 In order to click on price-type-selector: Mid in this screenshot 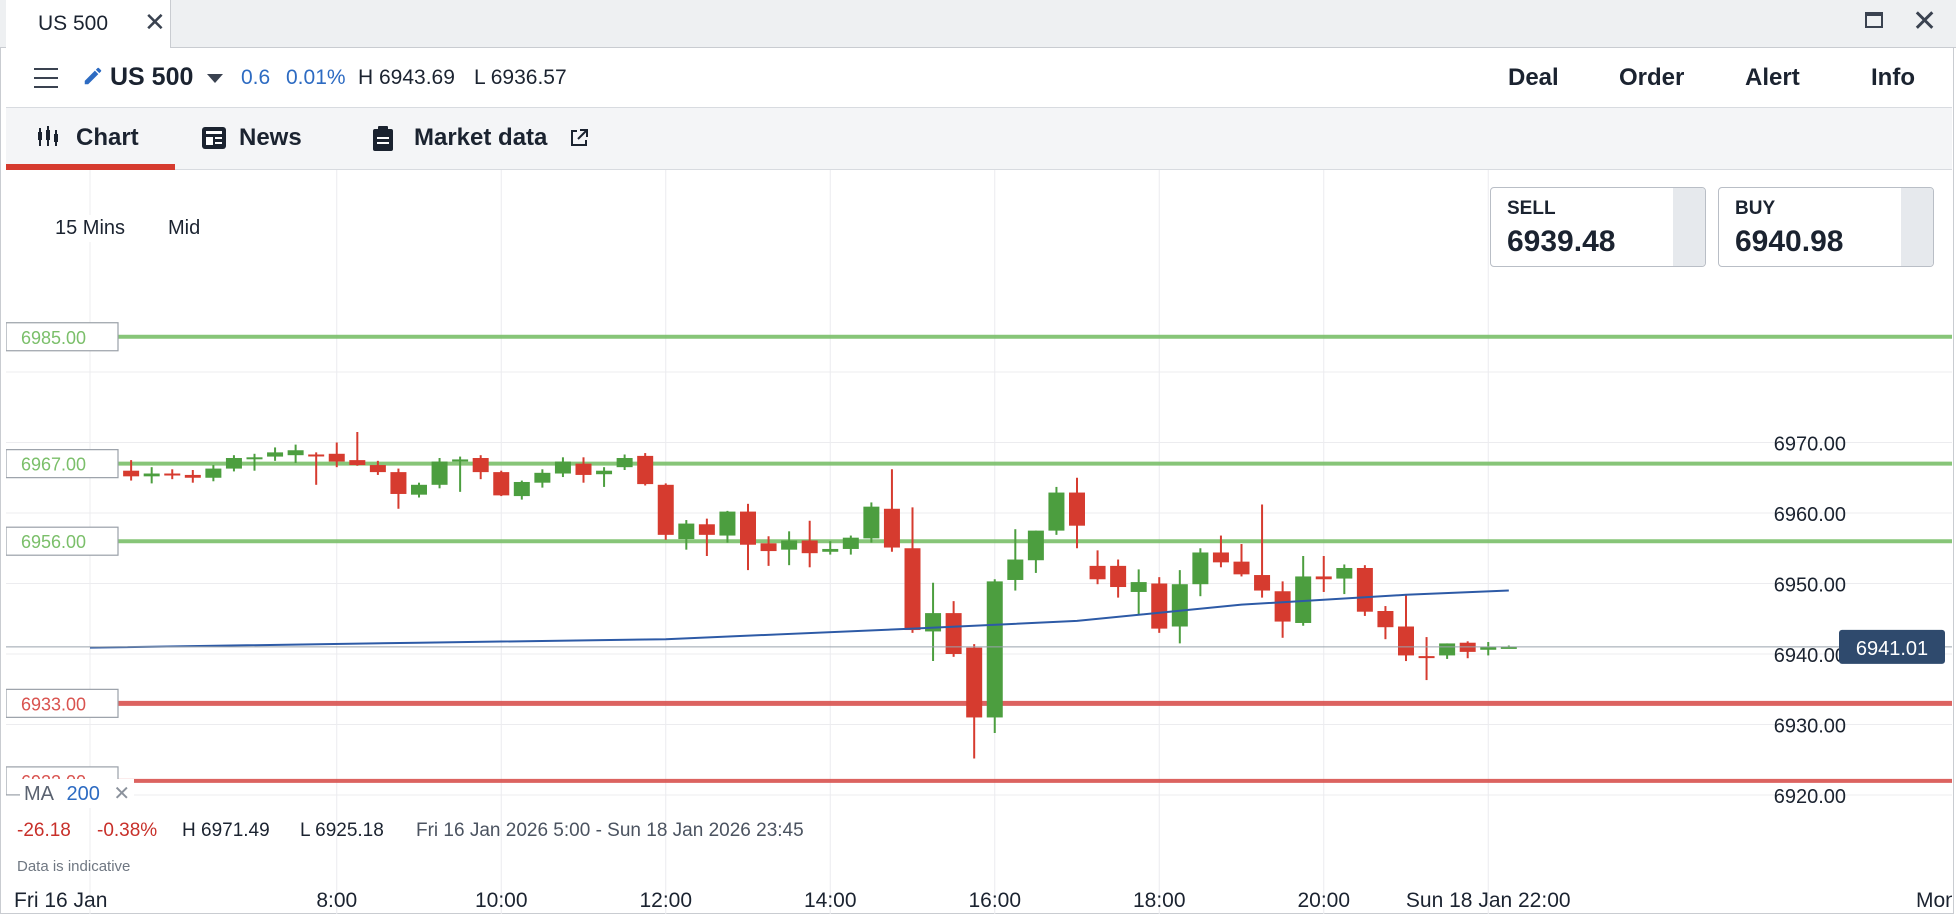, I will do `click(184, 228)`.